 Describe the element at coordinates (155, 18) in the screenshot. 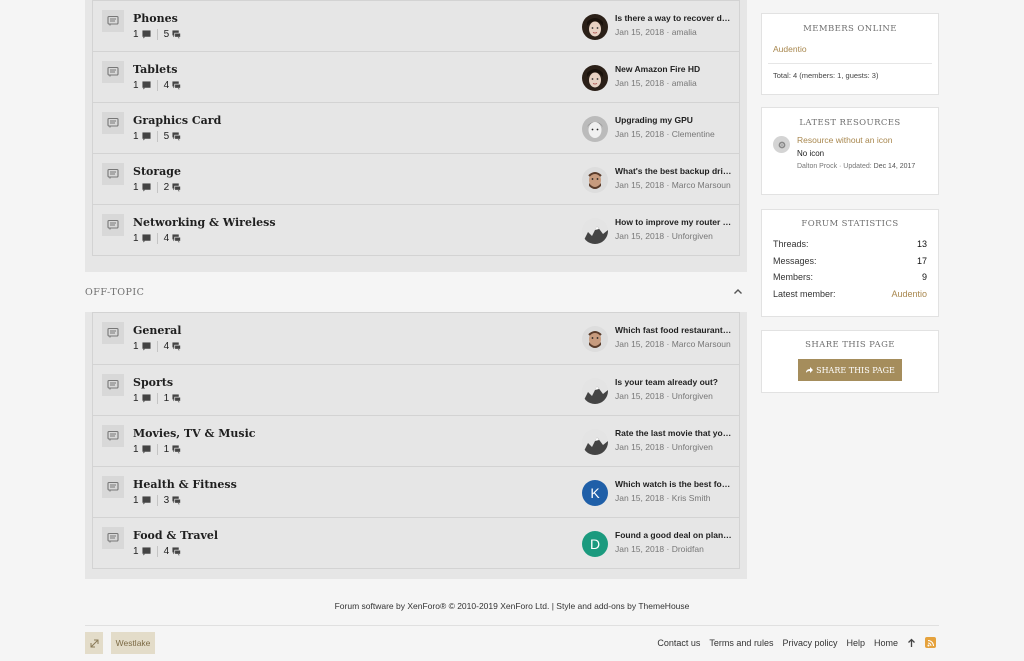

I see `forum-title-link: Phones` at that location.